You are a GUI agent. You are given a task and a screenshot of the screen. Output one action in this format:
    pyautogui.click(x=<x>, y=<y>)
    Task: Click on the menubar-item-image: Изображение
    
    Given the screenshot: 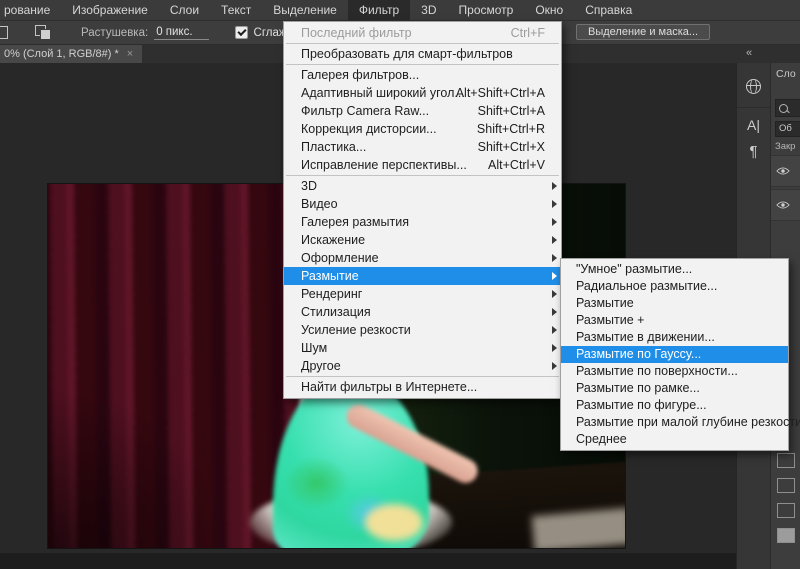 What is the action you would take?
    pyautogui.click(x=110, y=10)
    